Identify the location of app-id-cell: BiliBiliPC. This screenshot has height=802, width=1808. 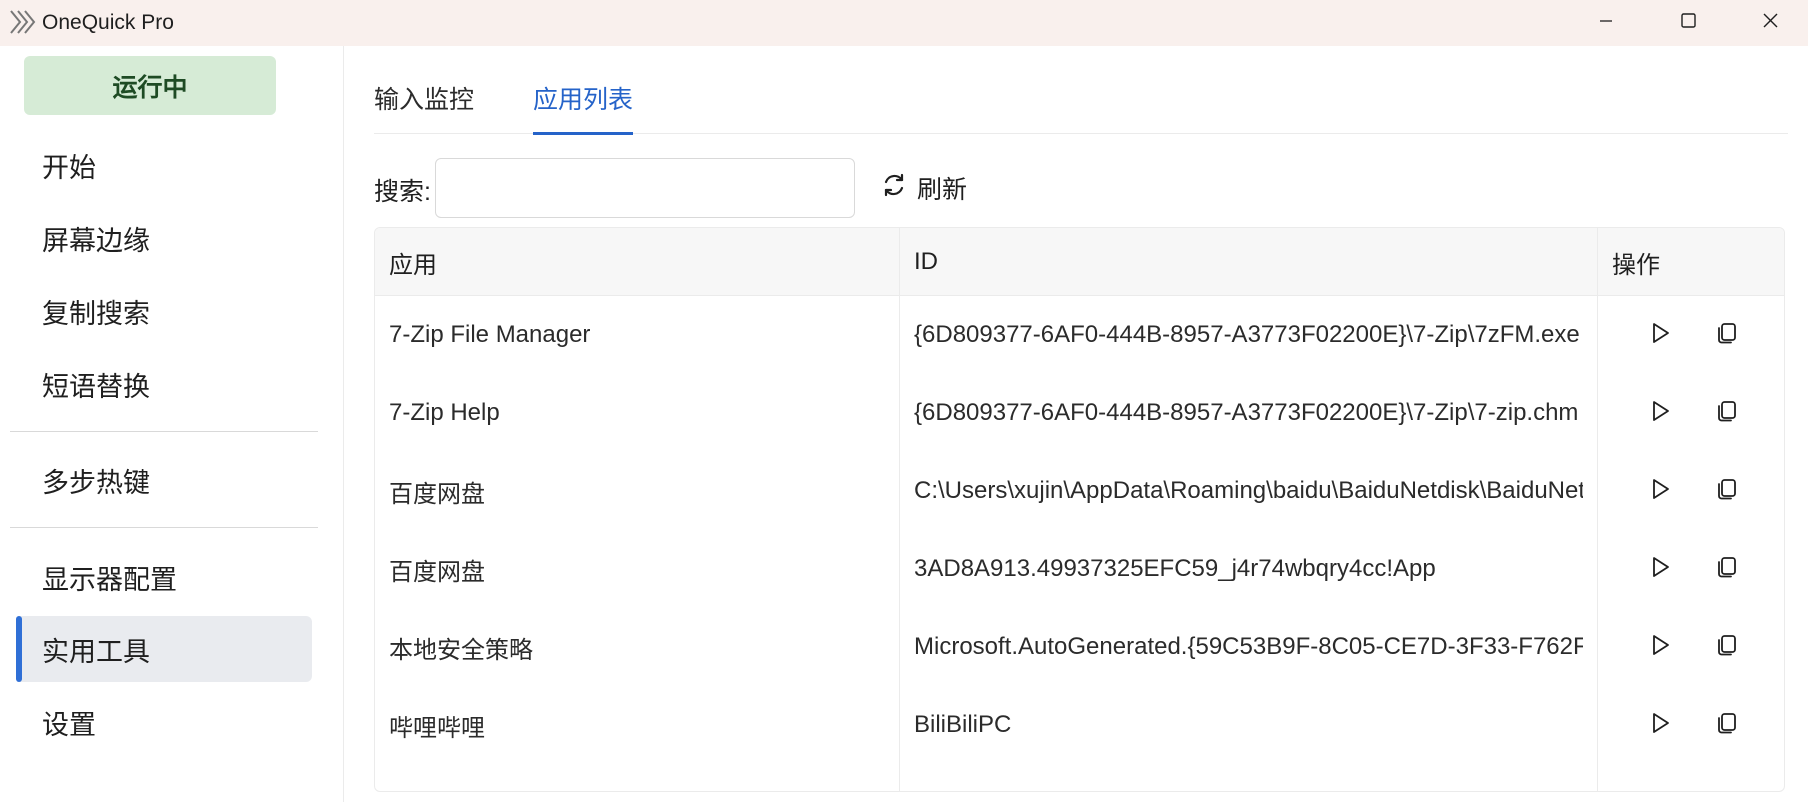
(1247, 725).